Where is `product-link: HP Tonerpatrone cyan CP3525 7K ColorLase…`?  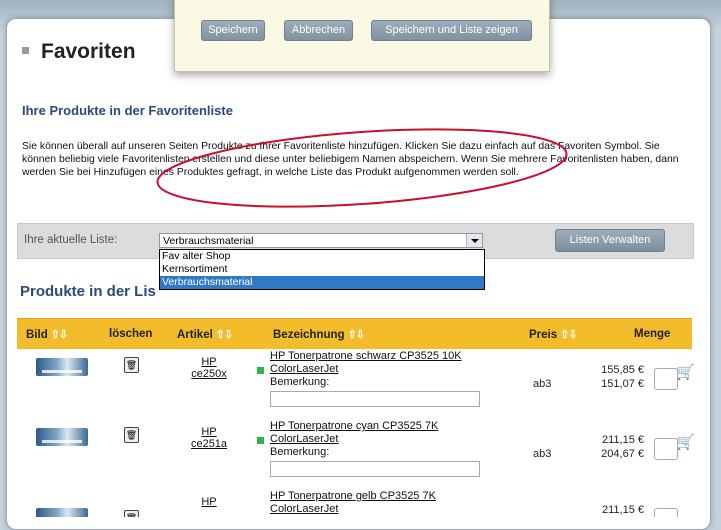 product-link: HP Tonerpatrone cyan CP3525 7K ColorLase… is located at coordinates (385, 433).